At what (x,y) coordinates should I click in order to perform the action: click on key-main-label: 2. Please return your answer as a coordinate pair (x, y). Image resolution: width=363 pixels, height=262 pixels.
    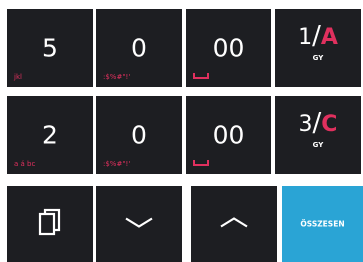
    Looking at the image, I should click on (50, 135).